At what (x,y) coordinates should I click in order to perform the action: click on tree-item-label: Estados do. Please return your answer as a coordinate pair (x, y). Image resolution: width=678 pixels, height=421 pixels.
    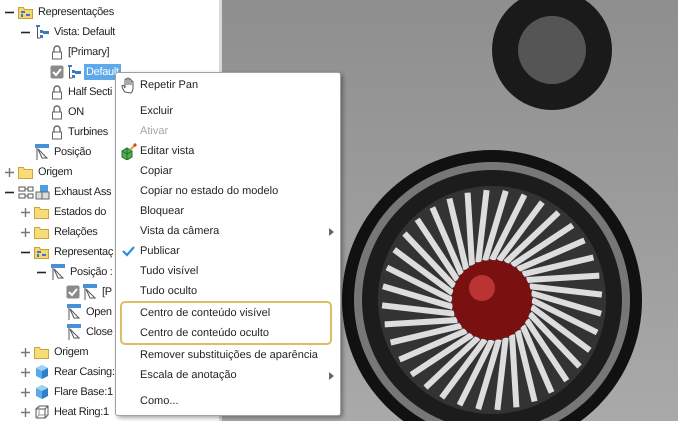
    Looking at the image, I should click on (80, 212).